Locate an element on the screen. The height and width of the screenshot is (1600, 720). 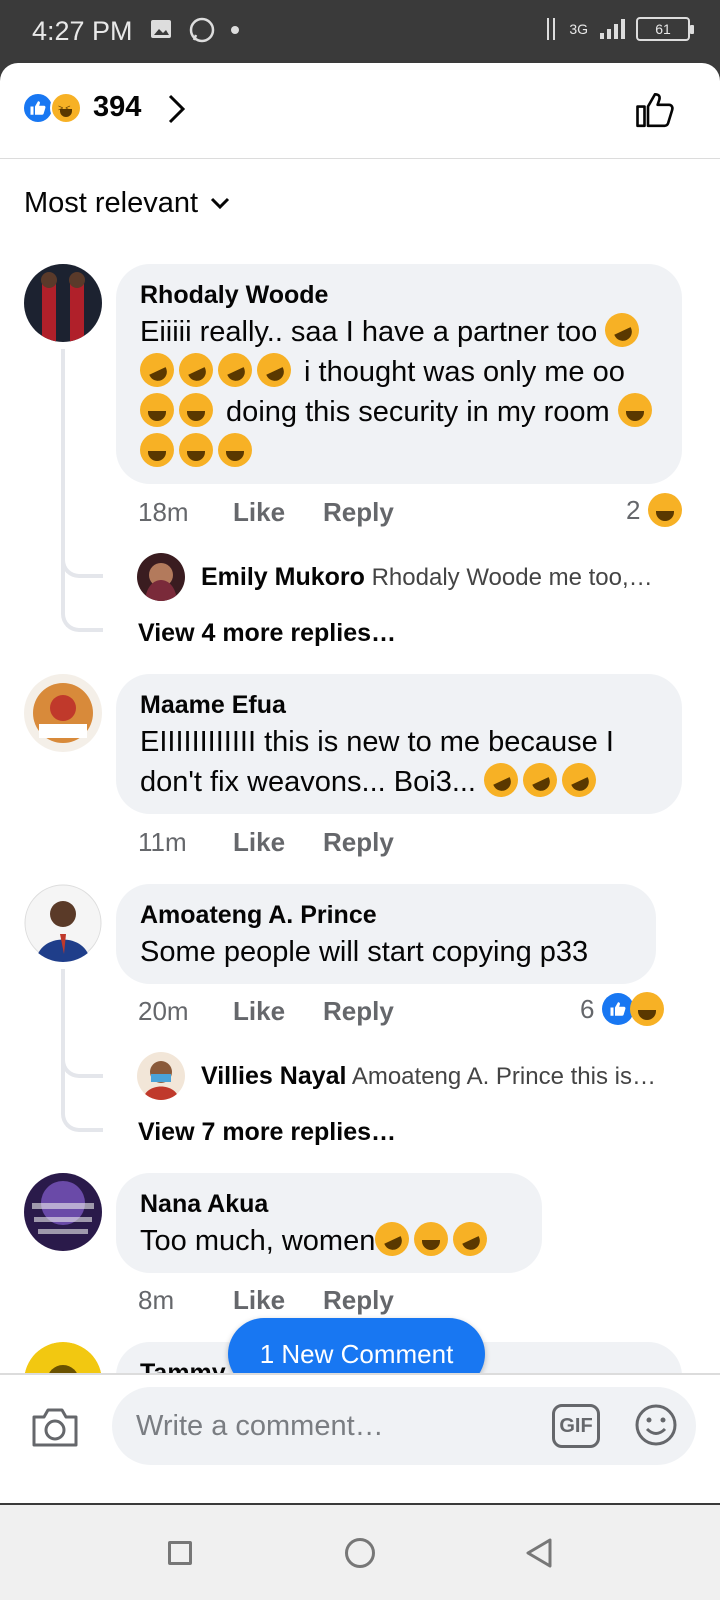
home-button is located at coordinates (360, 1553).